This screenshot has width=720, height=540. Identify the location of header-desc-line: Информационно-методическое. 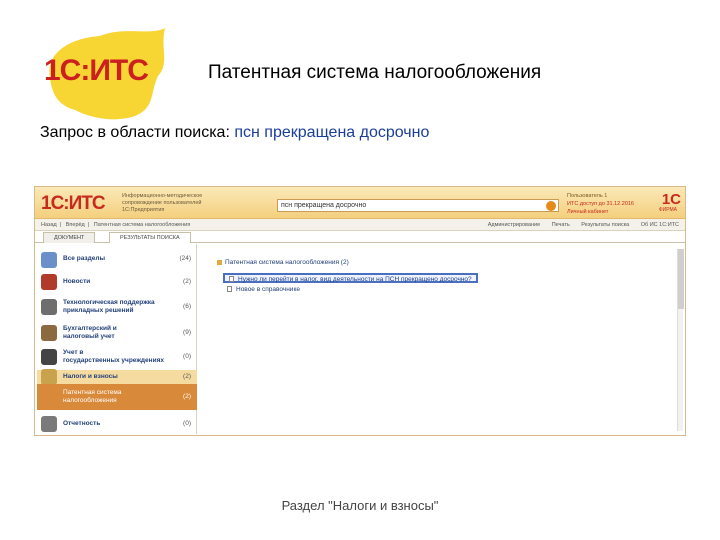
(162, 196).